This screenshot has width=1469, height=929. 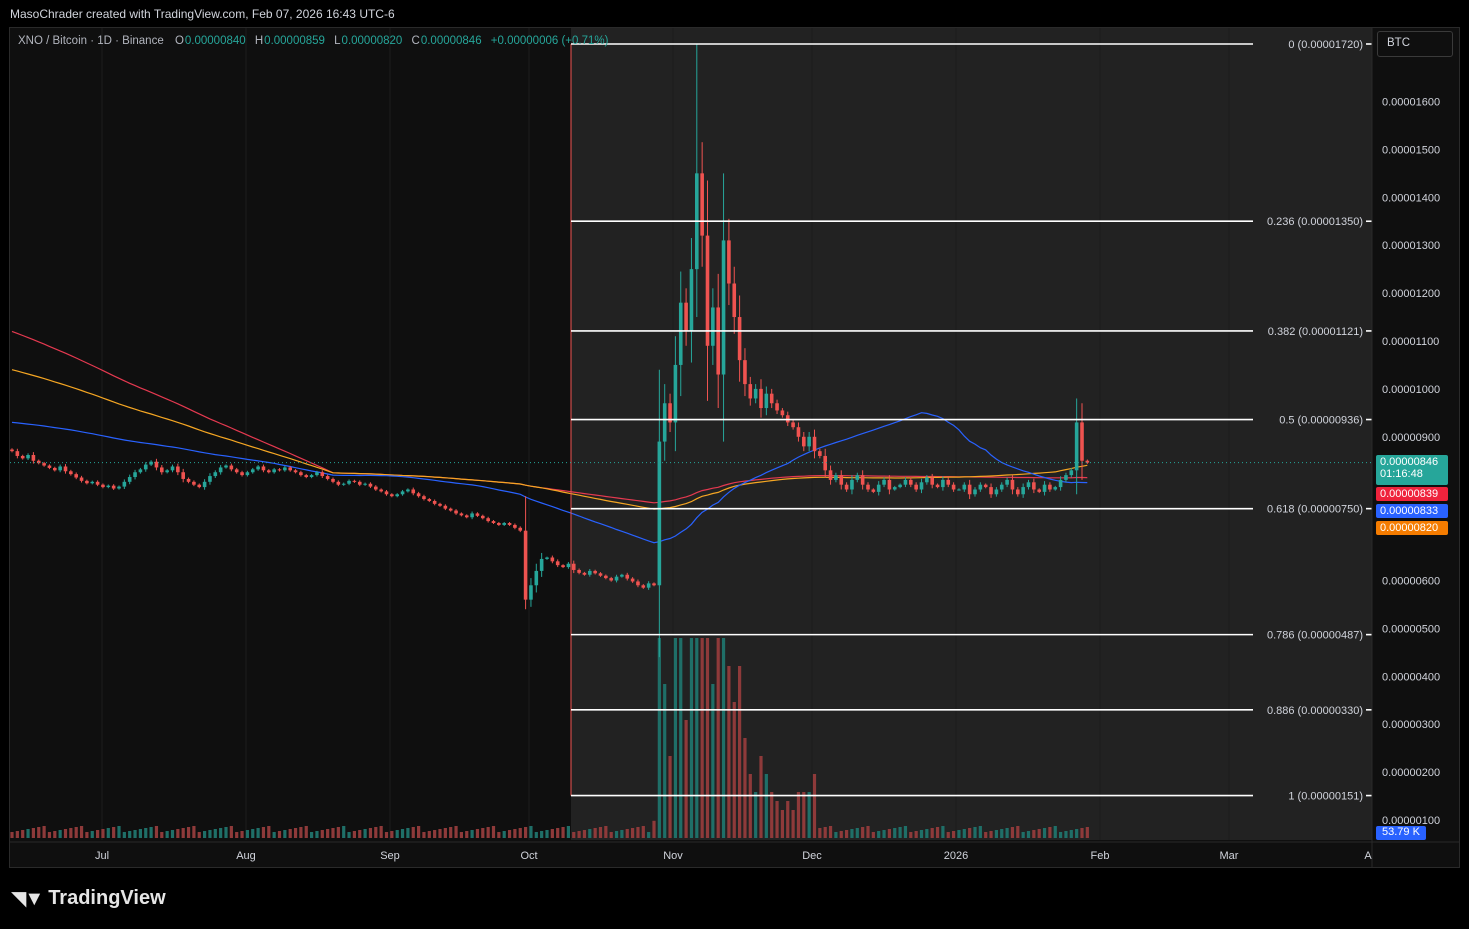 What do you see at coordinates (1415, 44) in the screenshot?
I see `currency-selector: BTC` at bounding box center [1415, 44].